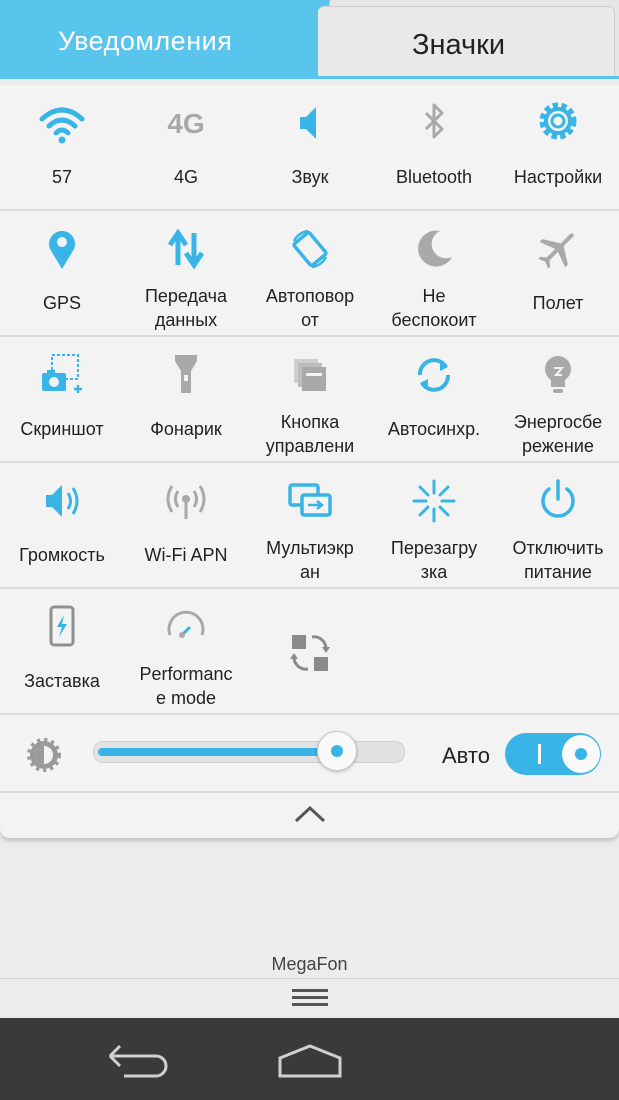 The image size is (619, 1100). I want to click on tile-flashlight-label: Фонарик, so click(186, 429).